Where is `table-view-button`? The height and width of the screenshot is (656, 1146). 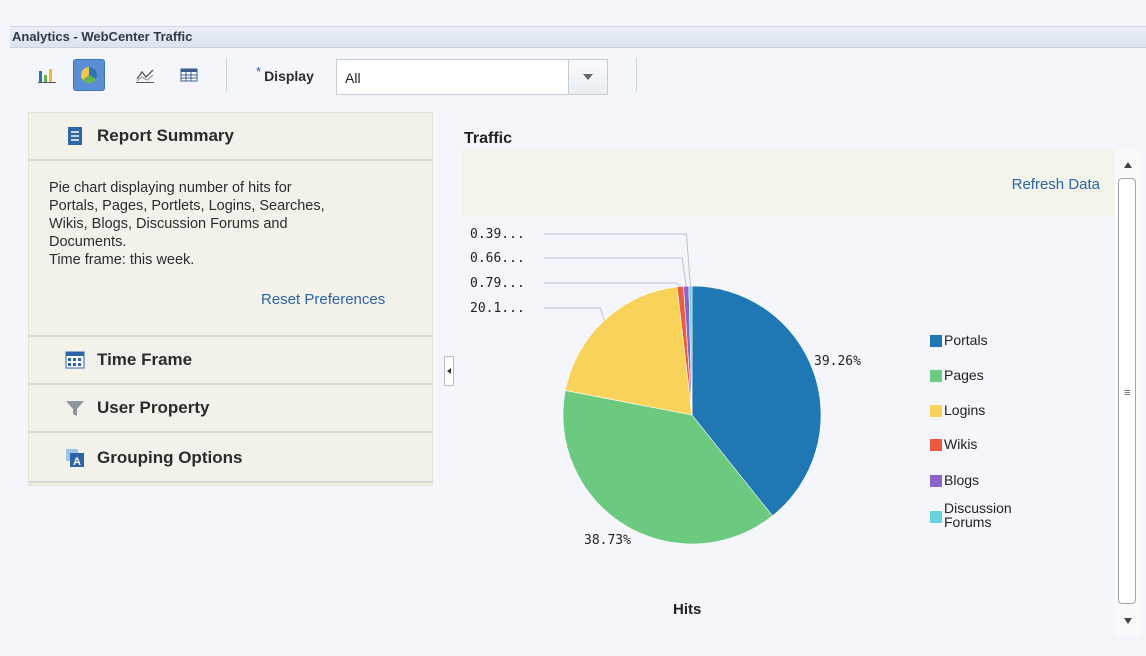 table-view-button is located at coordinates (189, 75).